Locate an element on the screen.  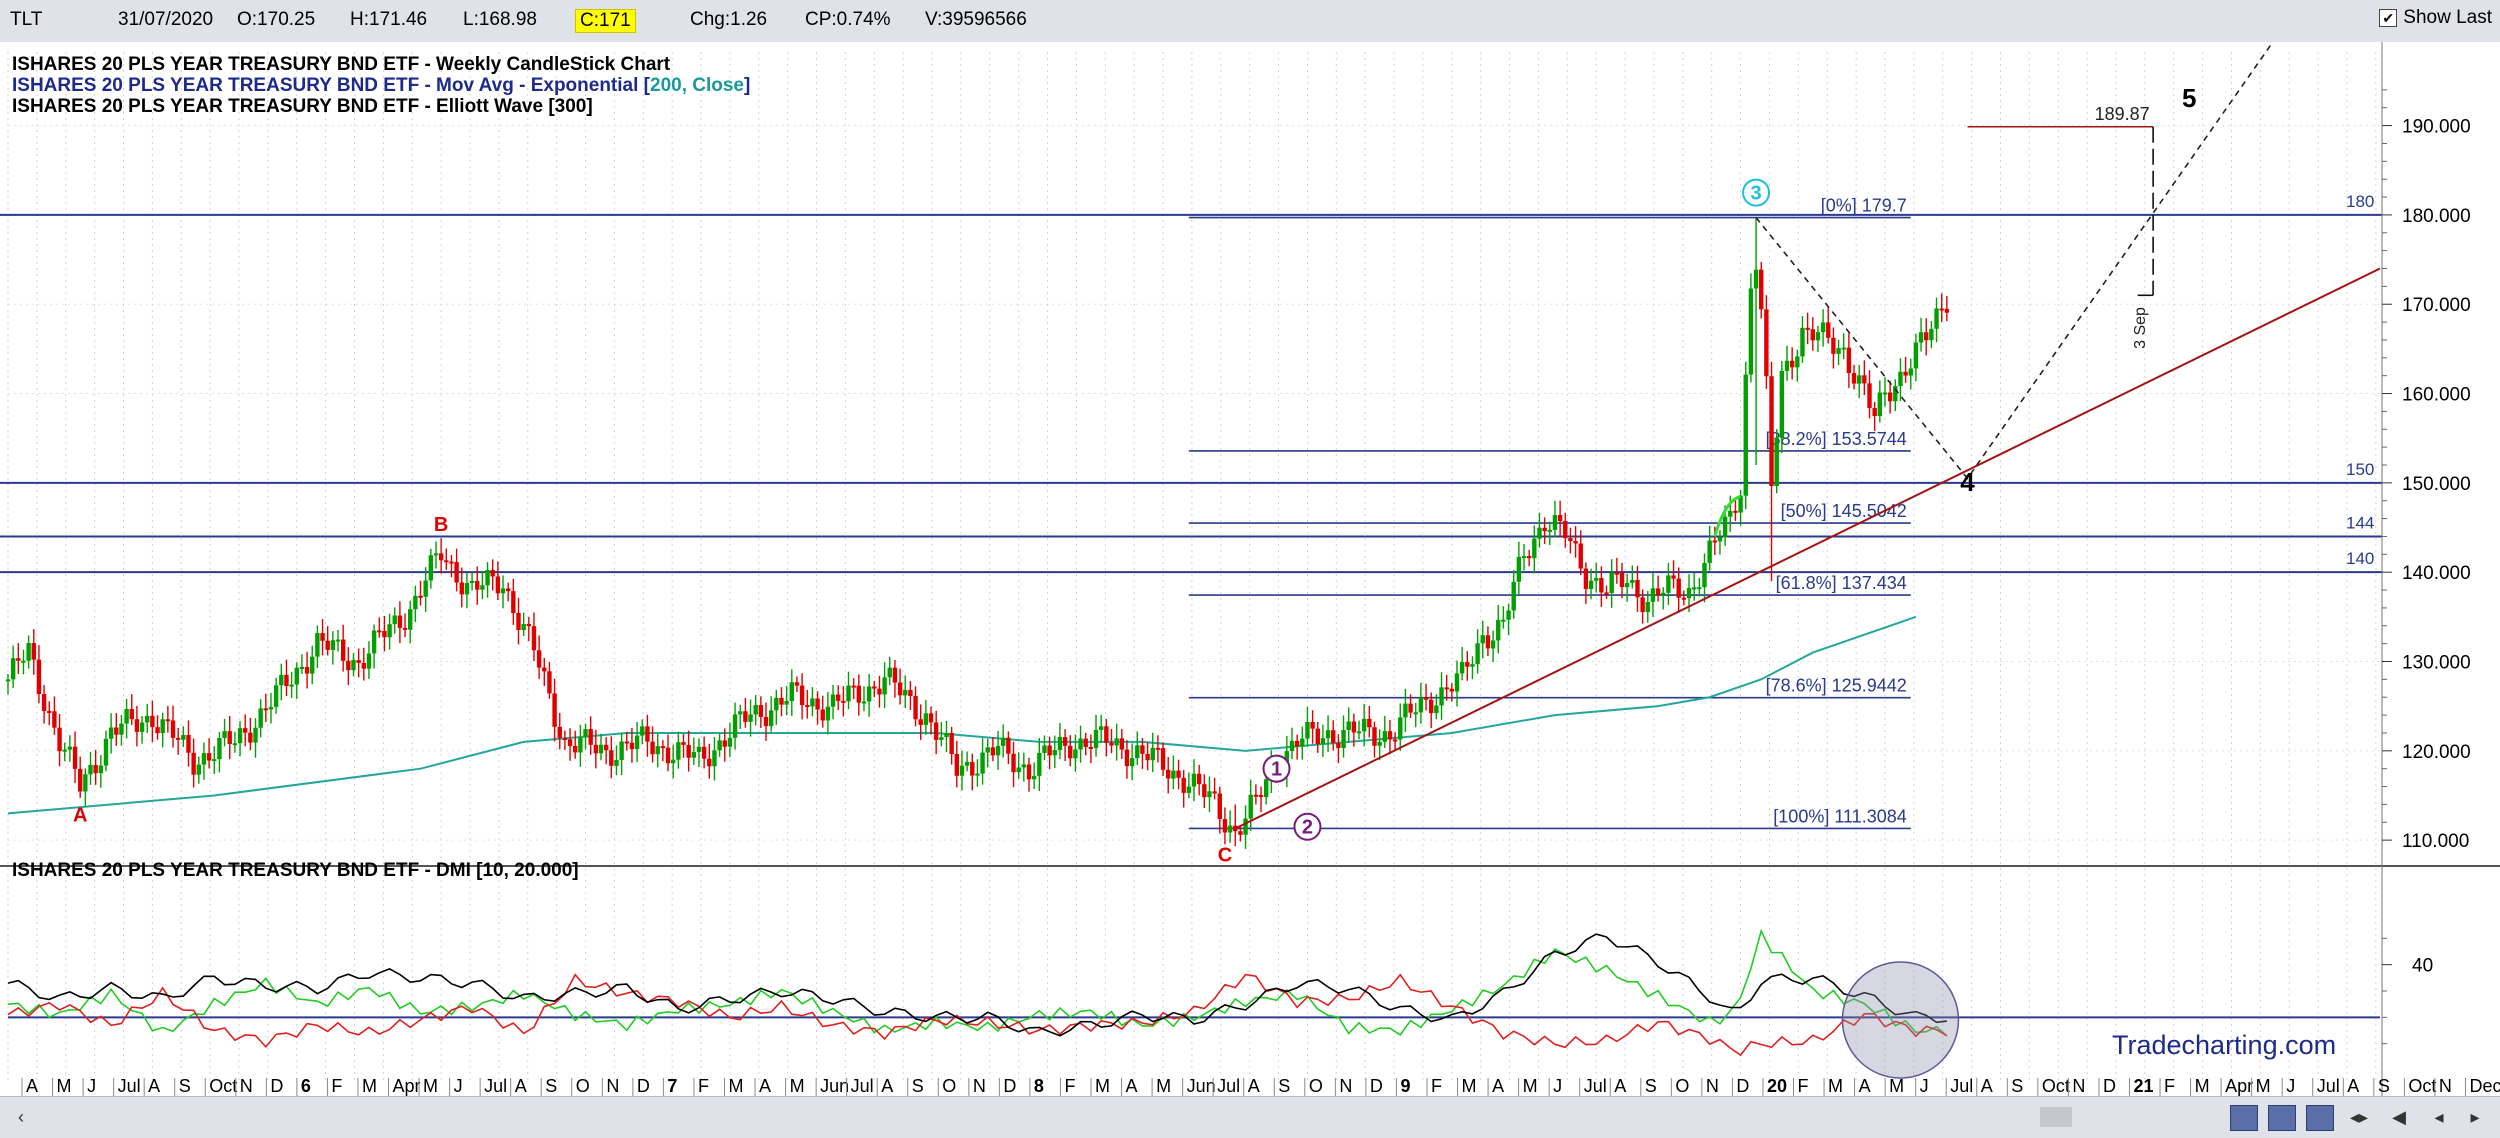
x-tick-label: A is located at coordinates (1987, 1086).